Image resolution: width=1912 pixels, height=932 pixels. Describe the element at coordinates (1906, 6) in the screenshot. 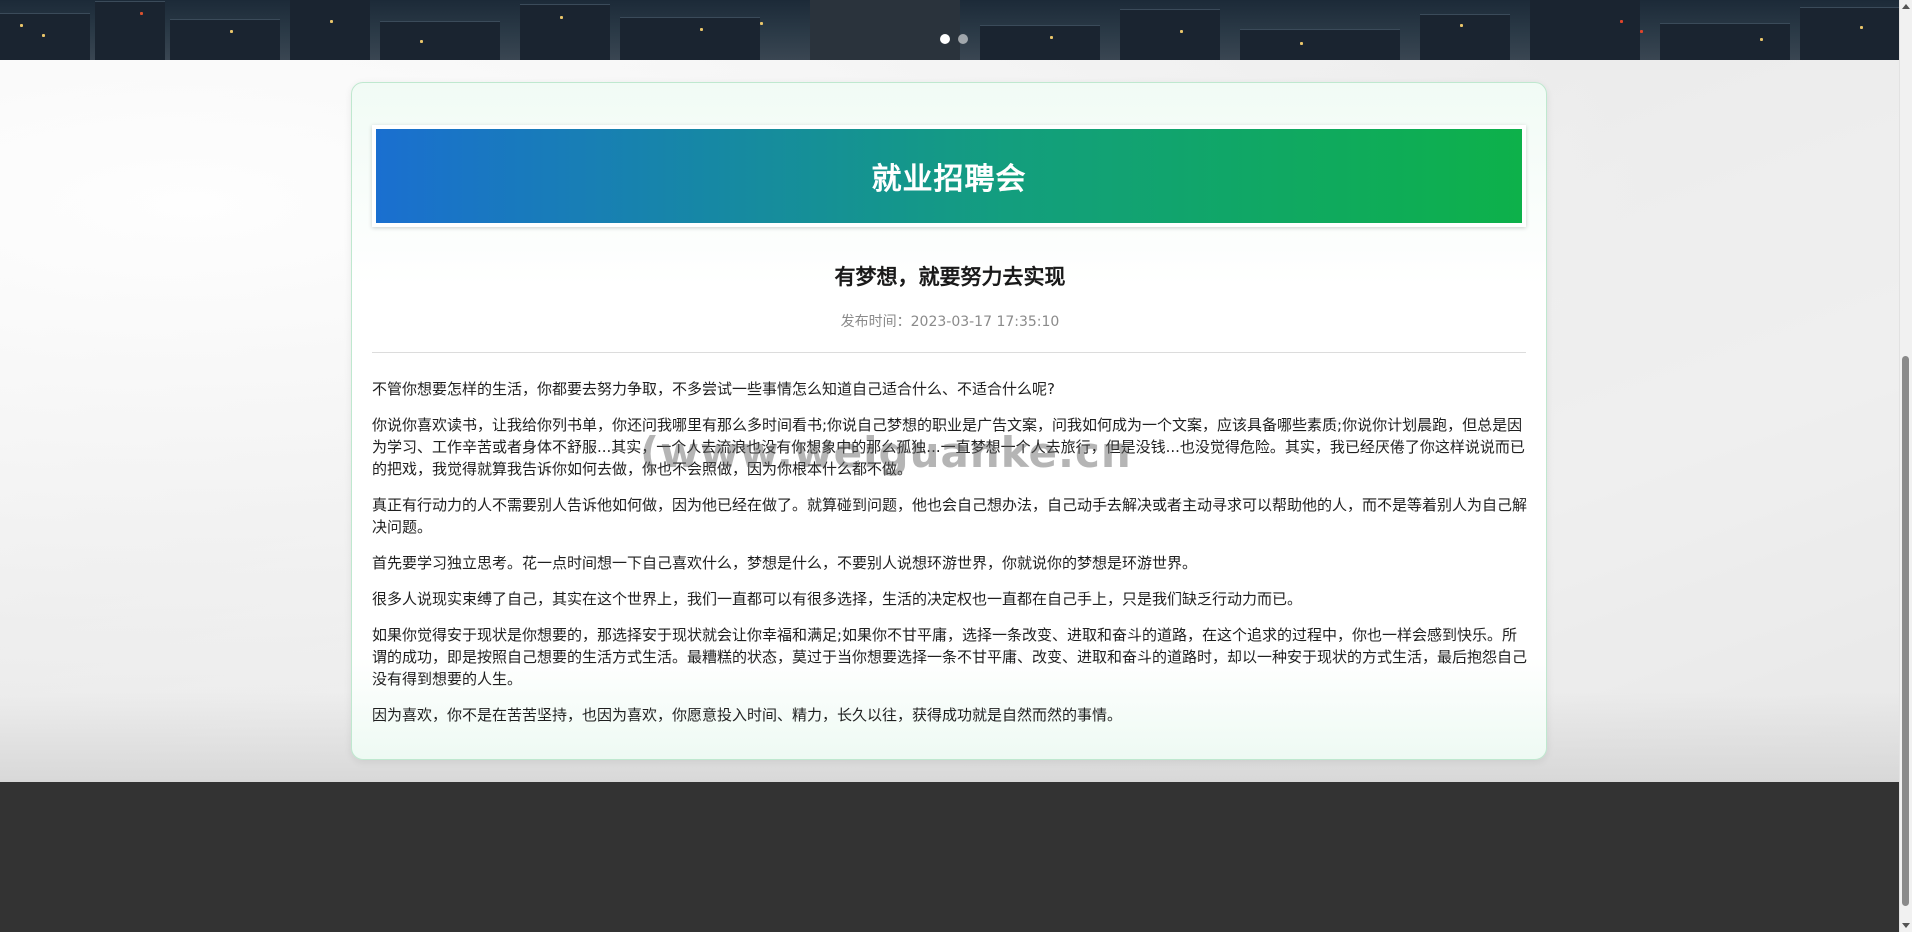

I see `scroll-up-icon` at that location.